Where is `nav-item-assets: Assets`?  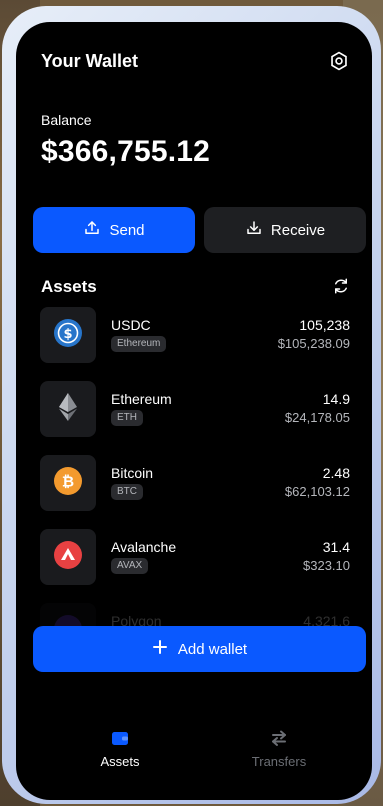 nav-item-assets: Assets is located at coordinates (120, 748).